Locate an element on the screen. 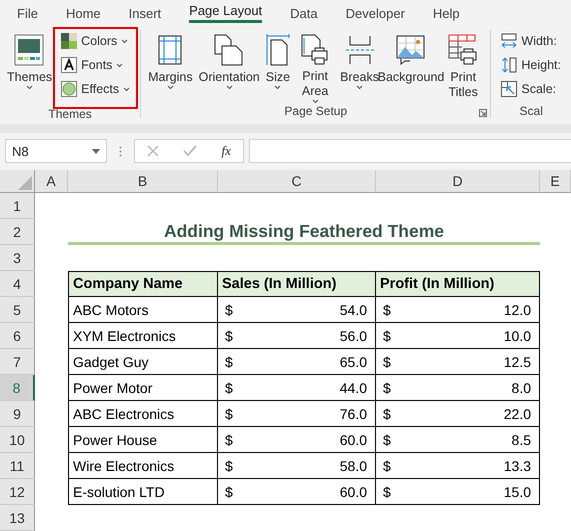  grip-dots-icon is located at coordinates (120, 151).